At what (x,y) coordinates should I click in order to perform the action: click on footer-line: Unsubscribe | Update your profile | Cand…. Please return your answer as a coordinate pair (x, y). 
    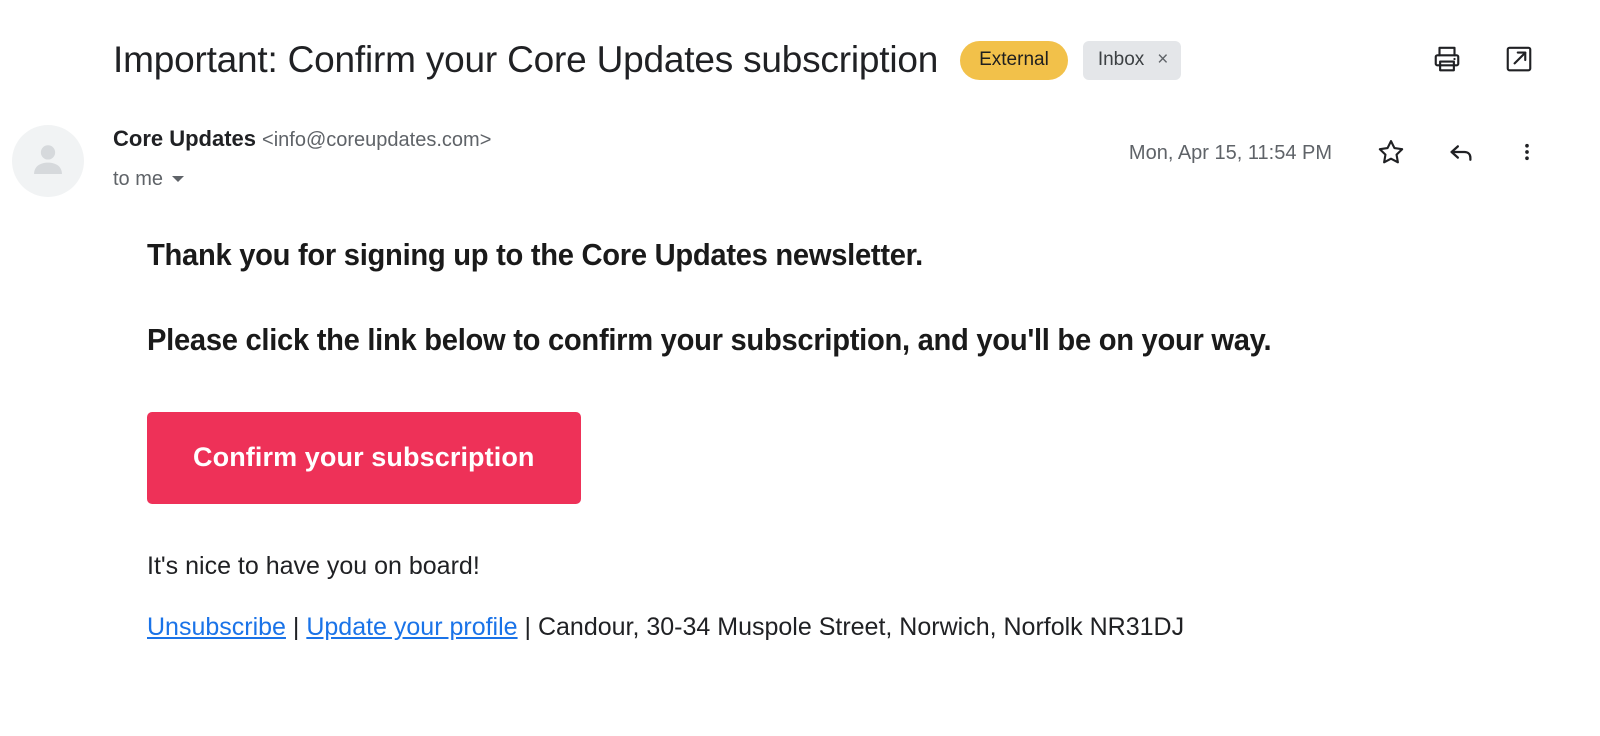
    Looking at the image, I should click on (812, 627).